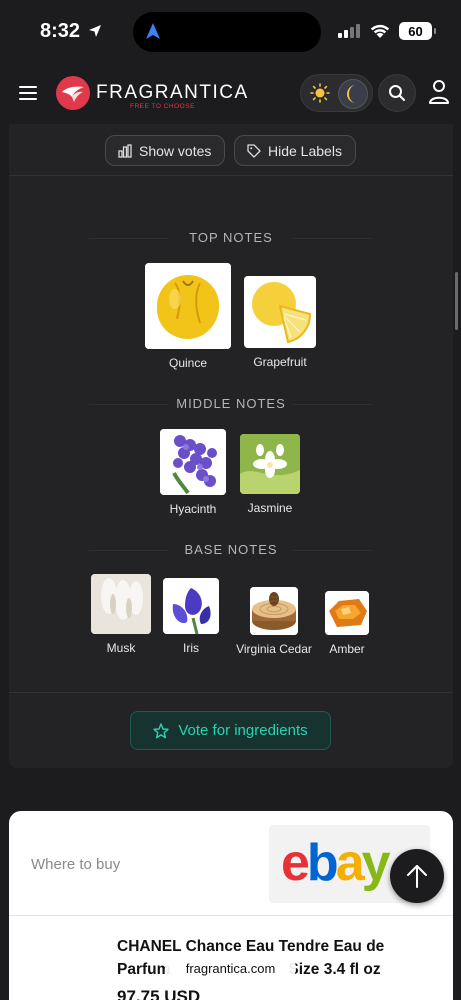 The height and width of the screenshot is (1000, 461). Describe the element at coordinates (349, 31) in the screenshot. I see `cellular-signal-icon` at that location.